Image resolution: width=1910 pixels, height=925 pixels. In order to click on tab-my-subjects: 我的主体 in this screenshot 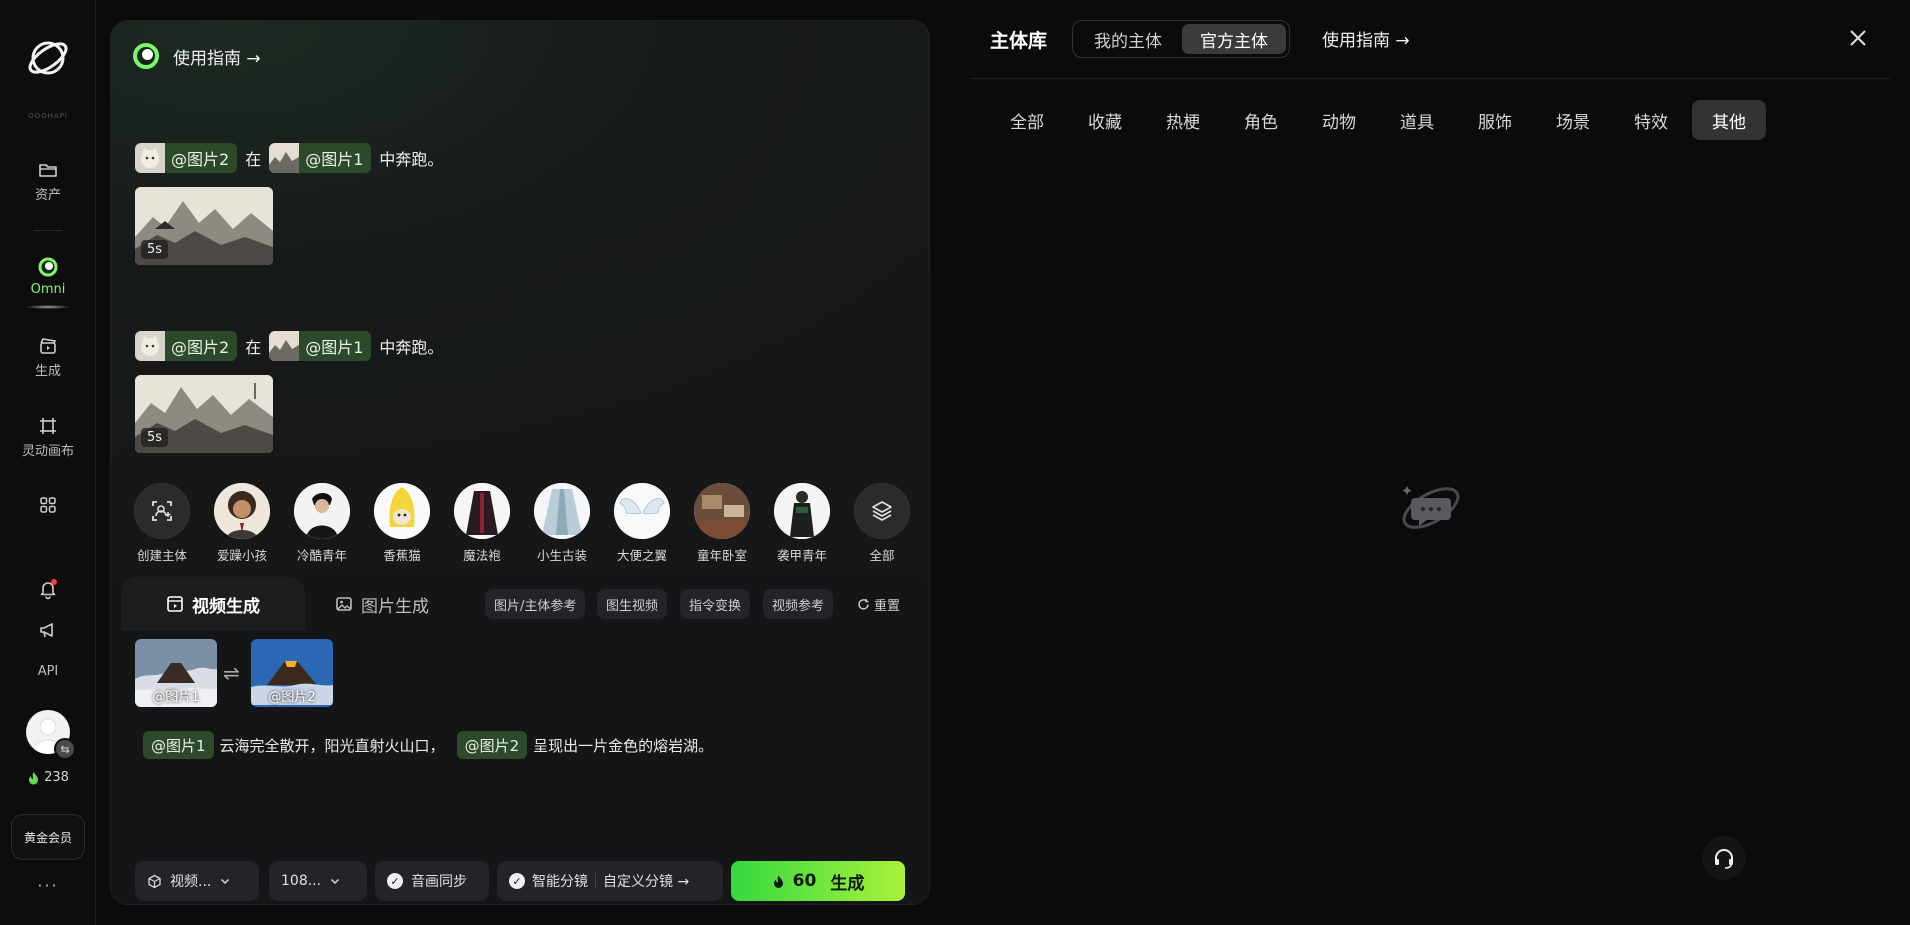, I will do `click(1128, 39)`.